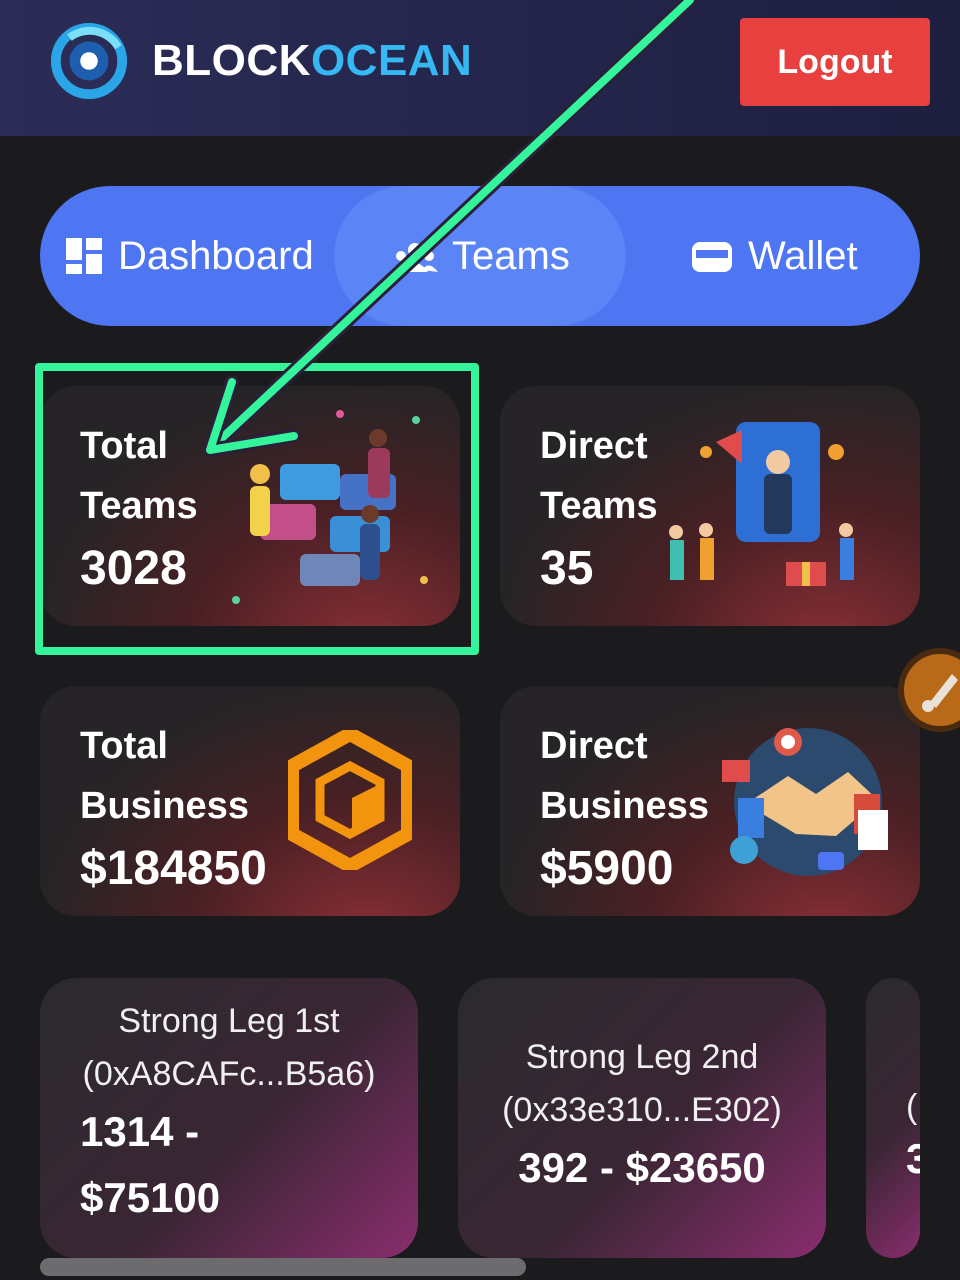  What do you see at coordinates (712, 257) in the screenshot?
I see `wallet-icon` at bounding box center [712, 257].